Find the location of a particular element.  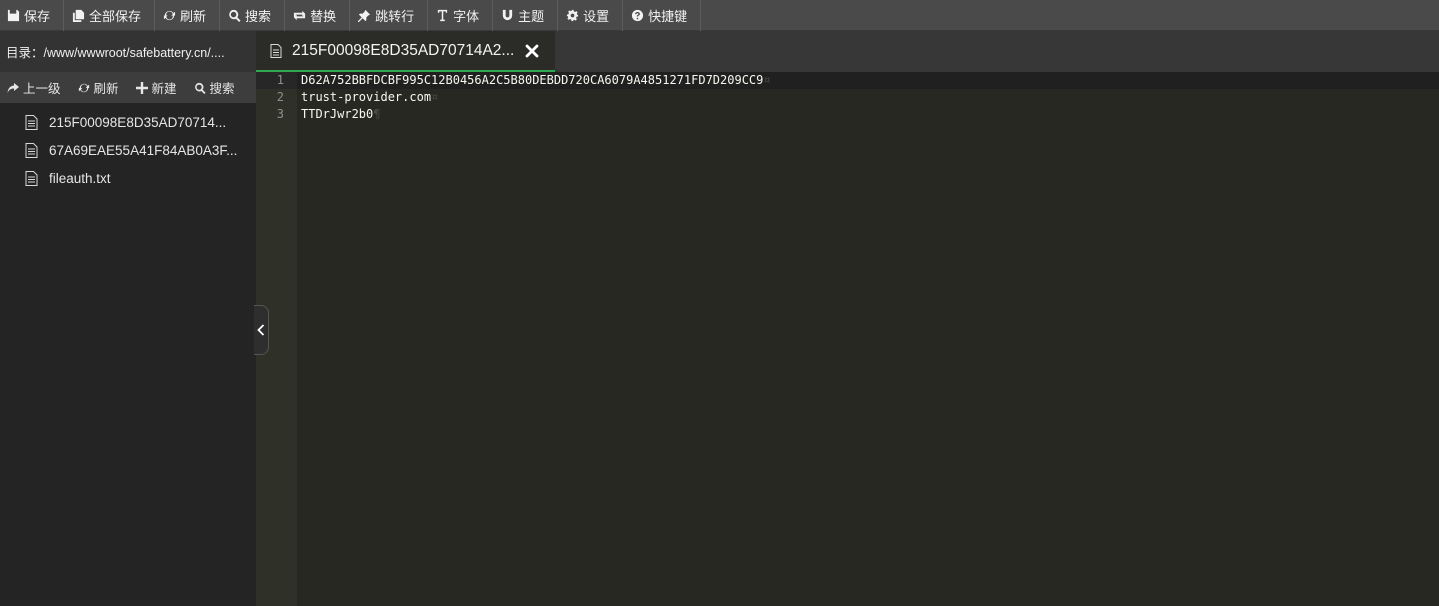

search-button-label: 搜索 is located at coordinates (258, 16).